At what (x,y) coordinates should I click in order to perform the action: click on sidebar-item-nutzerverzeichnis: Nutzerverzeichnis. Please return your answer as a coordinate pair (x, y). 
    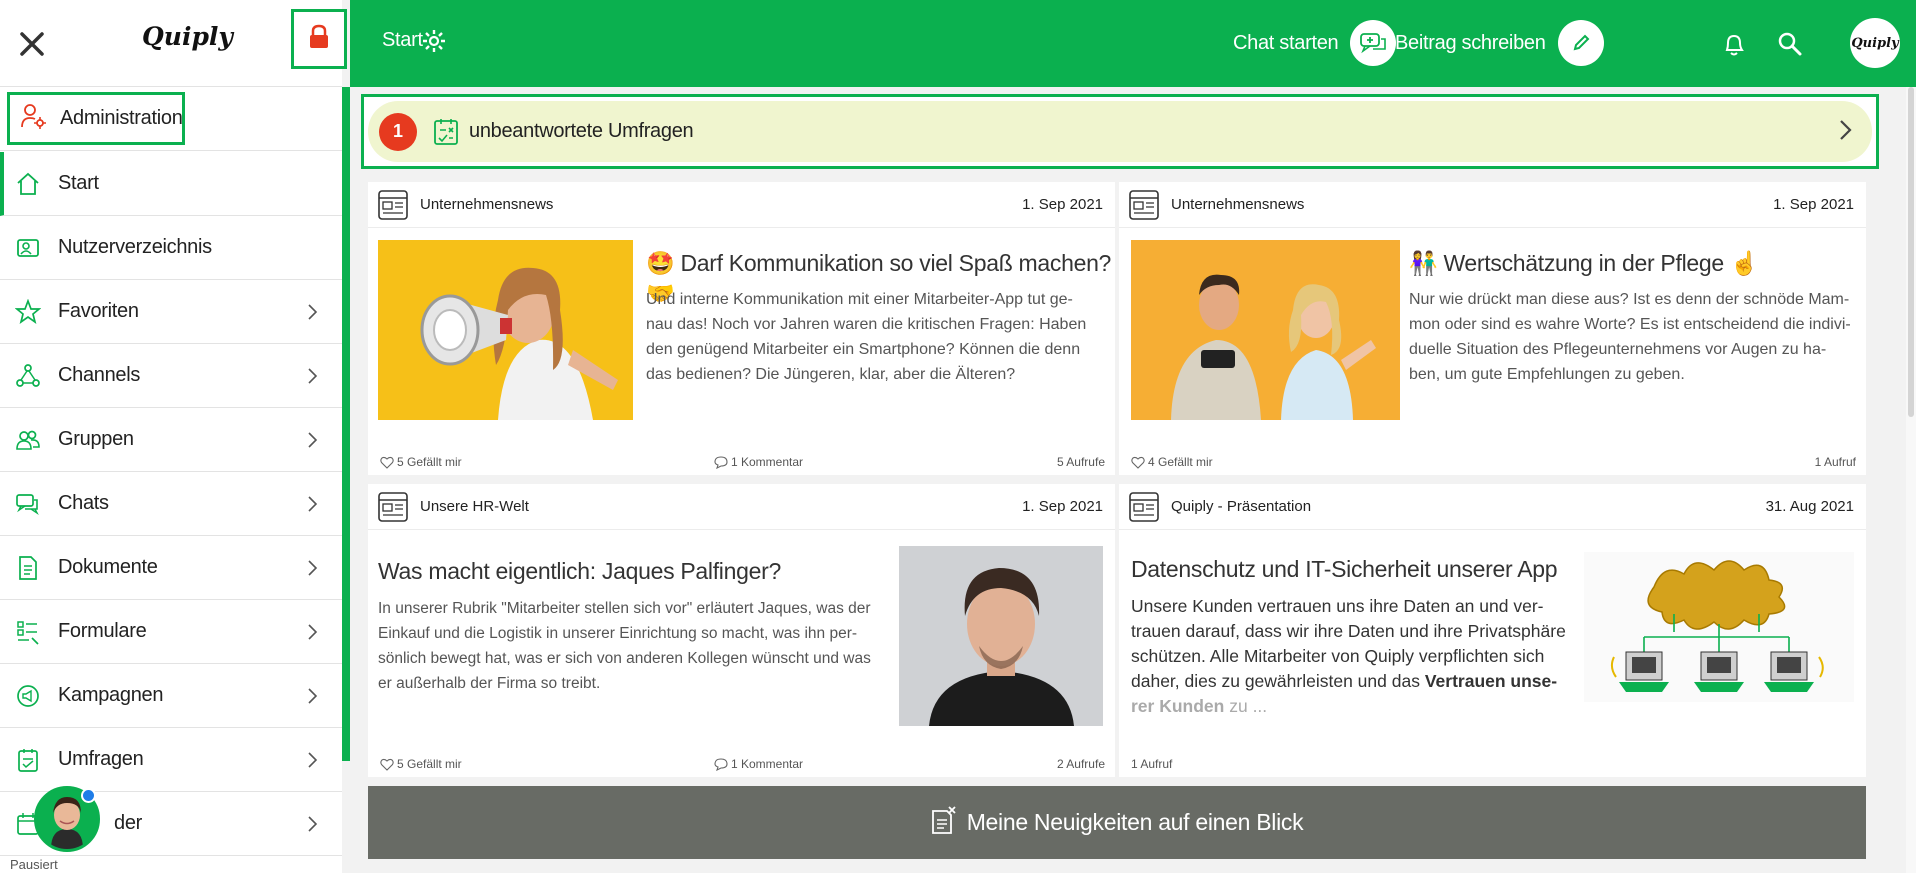
    Looking at the image, I should click on (171, 248).